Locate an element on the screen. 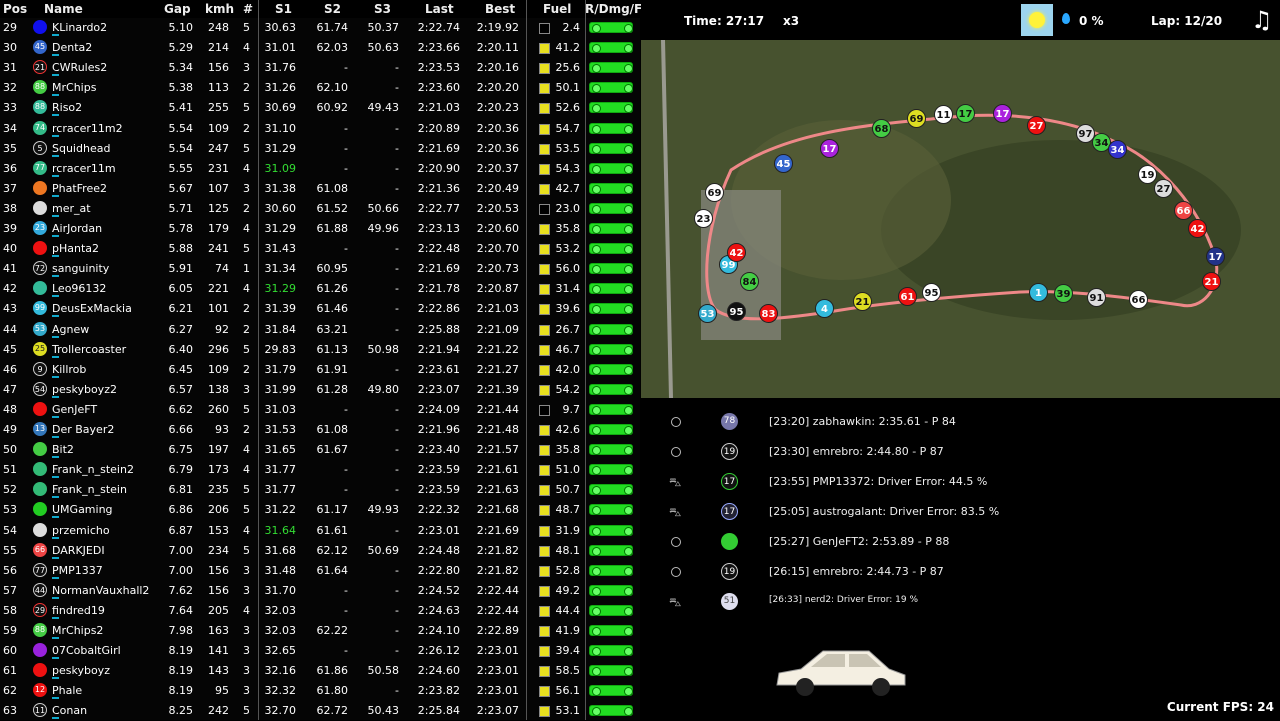  s1-cell: 30.63 is located at coordinates (280, 27).